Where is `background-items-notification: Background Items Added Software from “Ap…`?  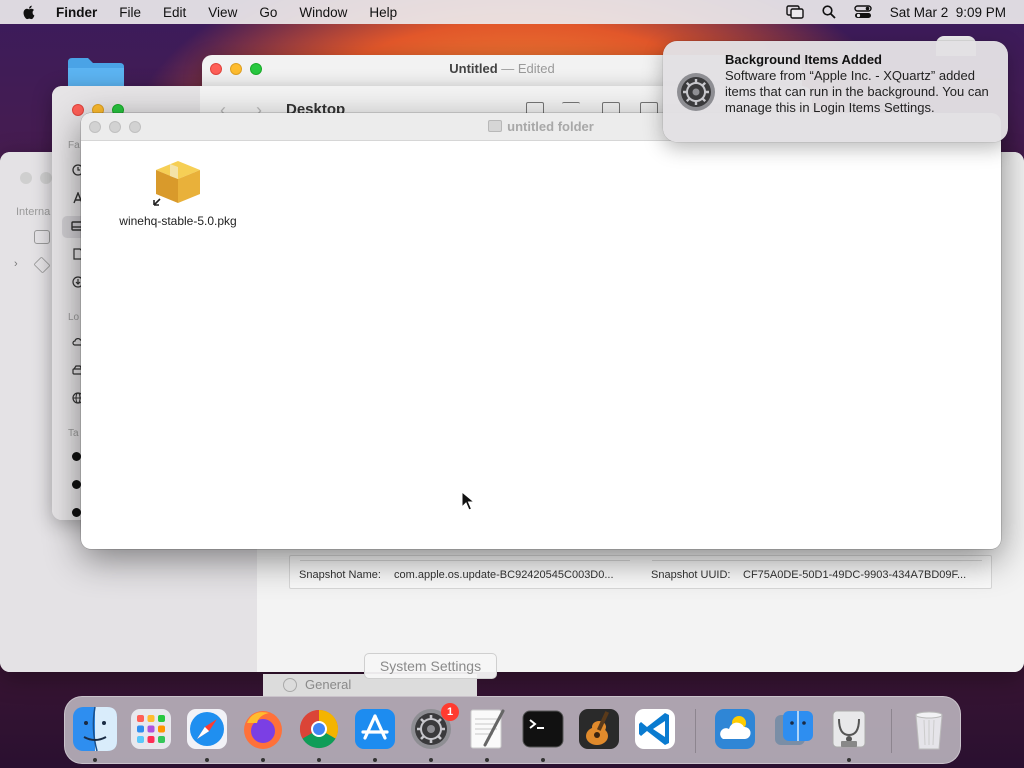 background-items-notification: Background Items Added Software from “Ap… is located at coordinates (835, 91).